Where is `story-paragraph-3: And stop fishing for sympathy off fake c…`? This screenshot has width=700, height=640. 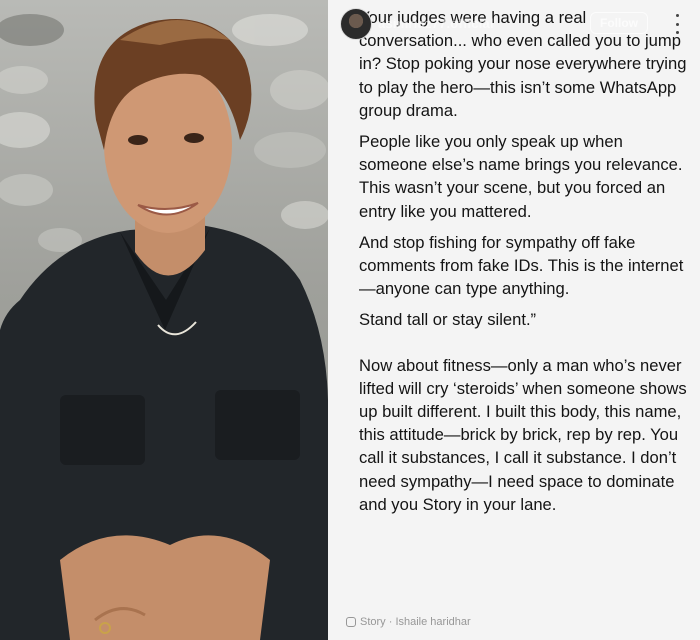
story-paragraph-3: And stop fishing for sympathy off fake c… is located at coordinates (521, 265).